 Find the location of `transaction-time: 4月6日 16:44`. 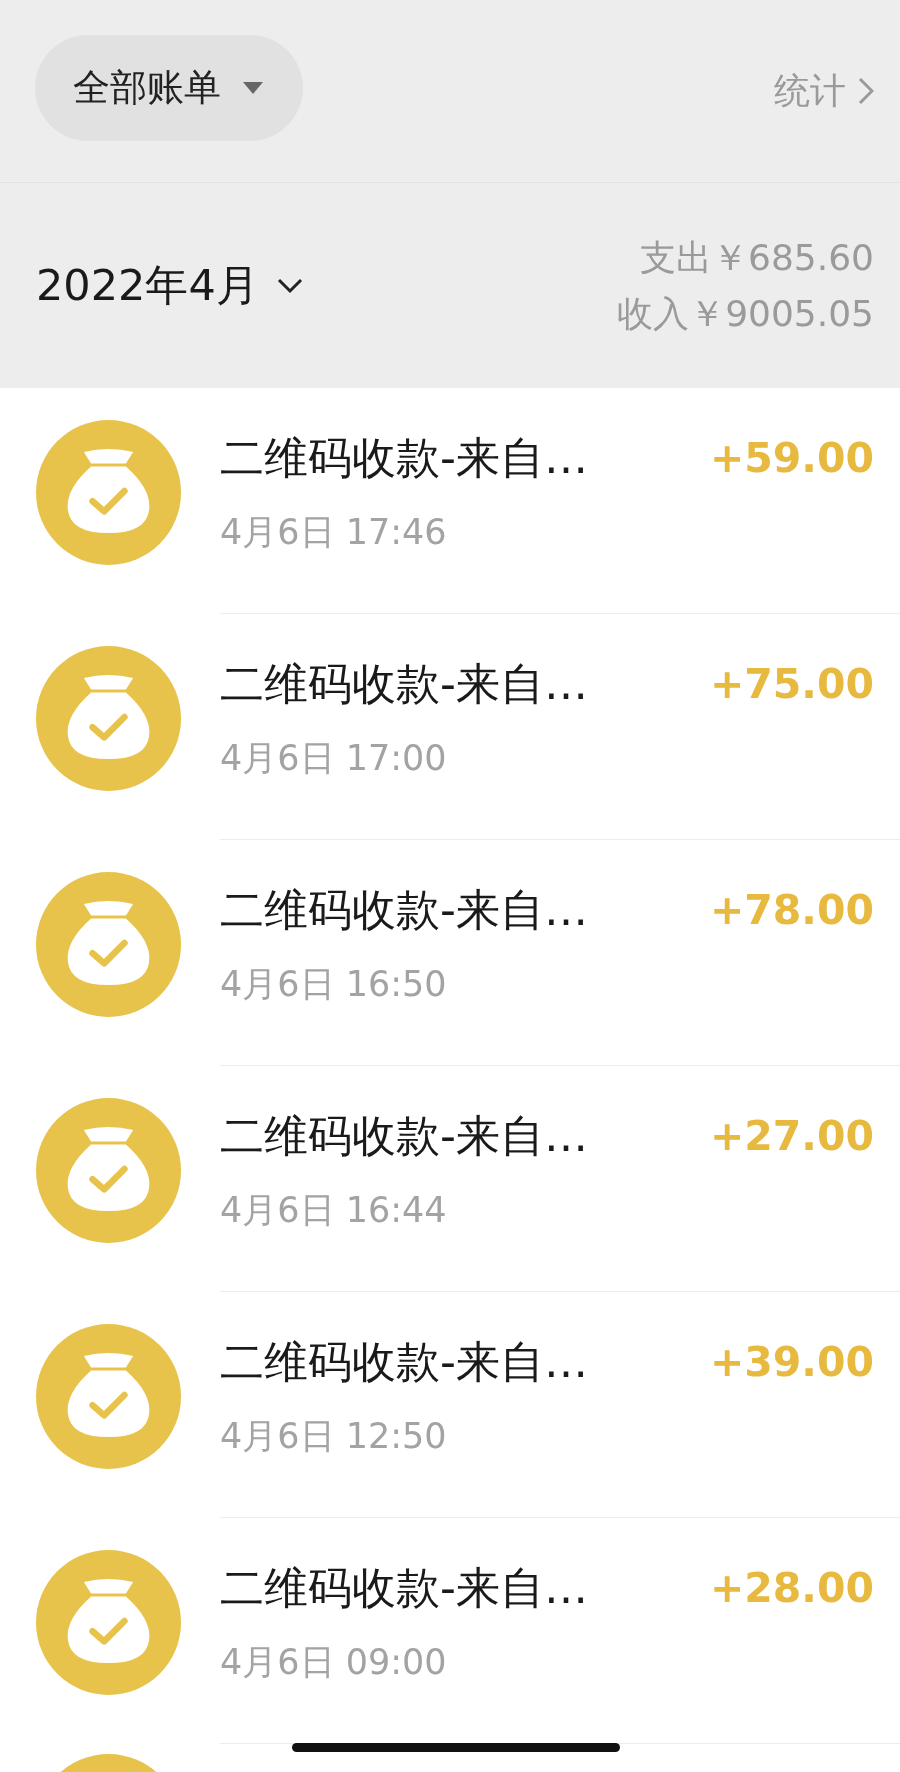

transaction-time: 4月6日 16:44 is located at coordinates (334, 1210).